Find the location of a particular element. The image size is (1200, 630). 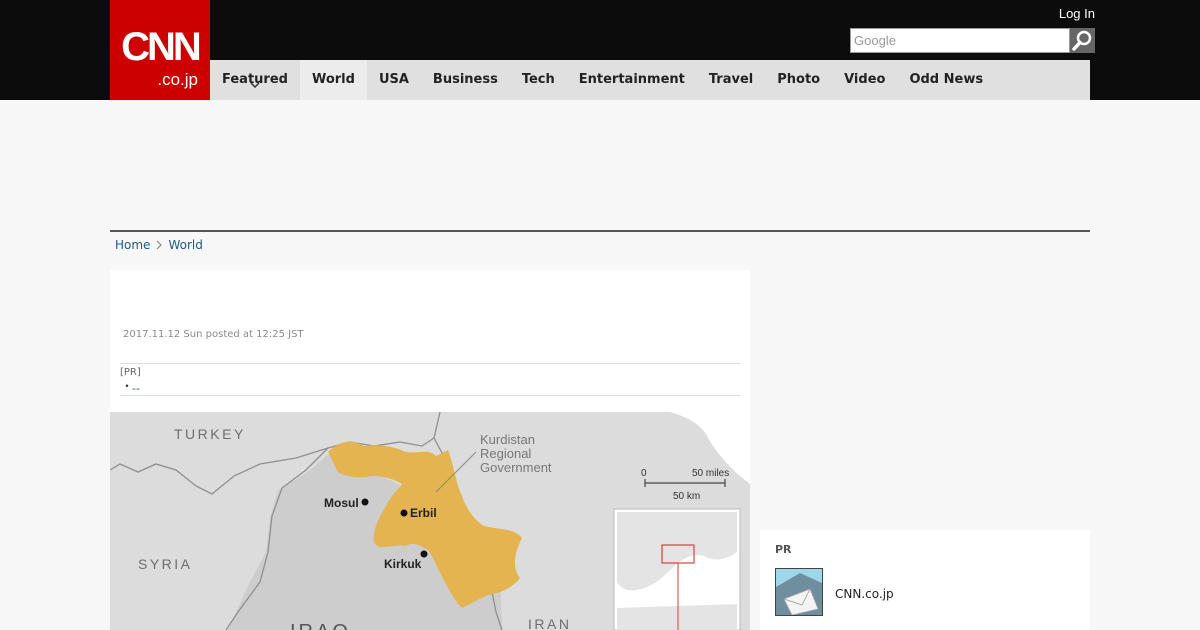

map-label-syria: SYRIA is located at coordinates (165, 564).